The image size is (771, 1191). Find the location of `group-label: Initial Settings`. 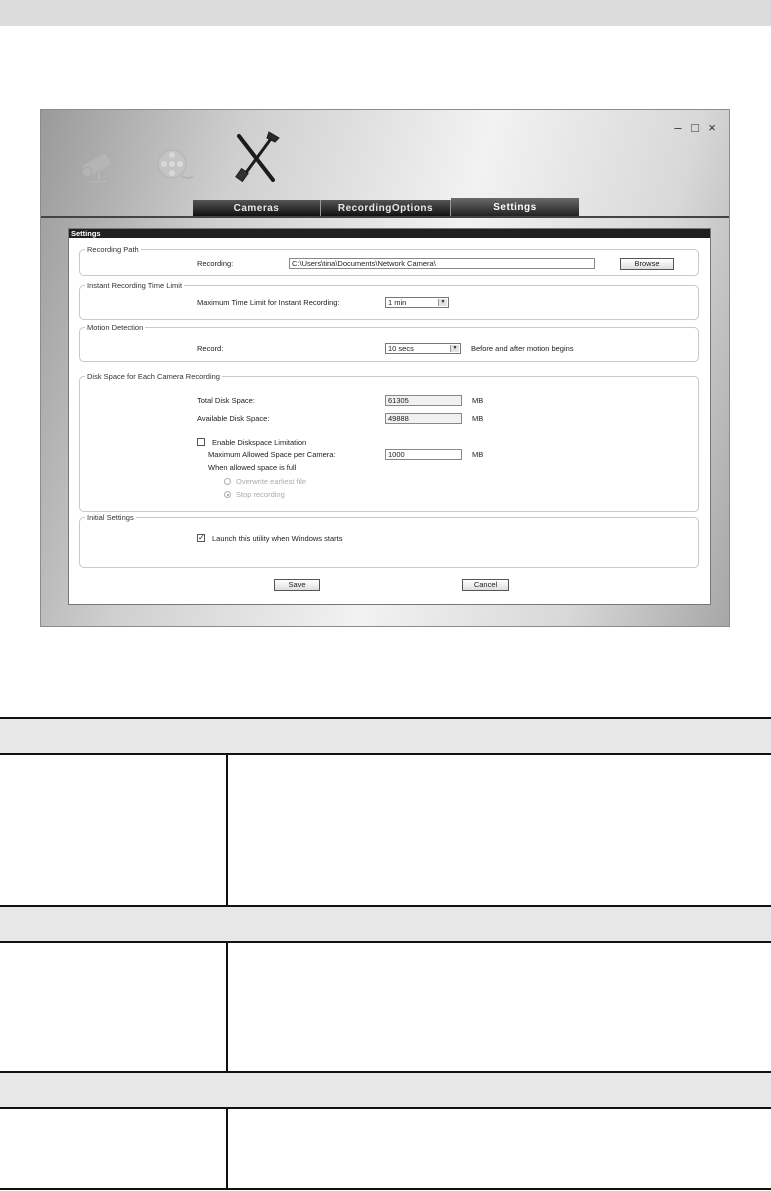

group-label: Initial Settings is located at coordinates (110, 517).